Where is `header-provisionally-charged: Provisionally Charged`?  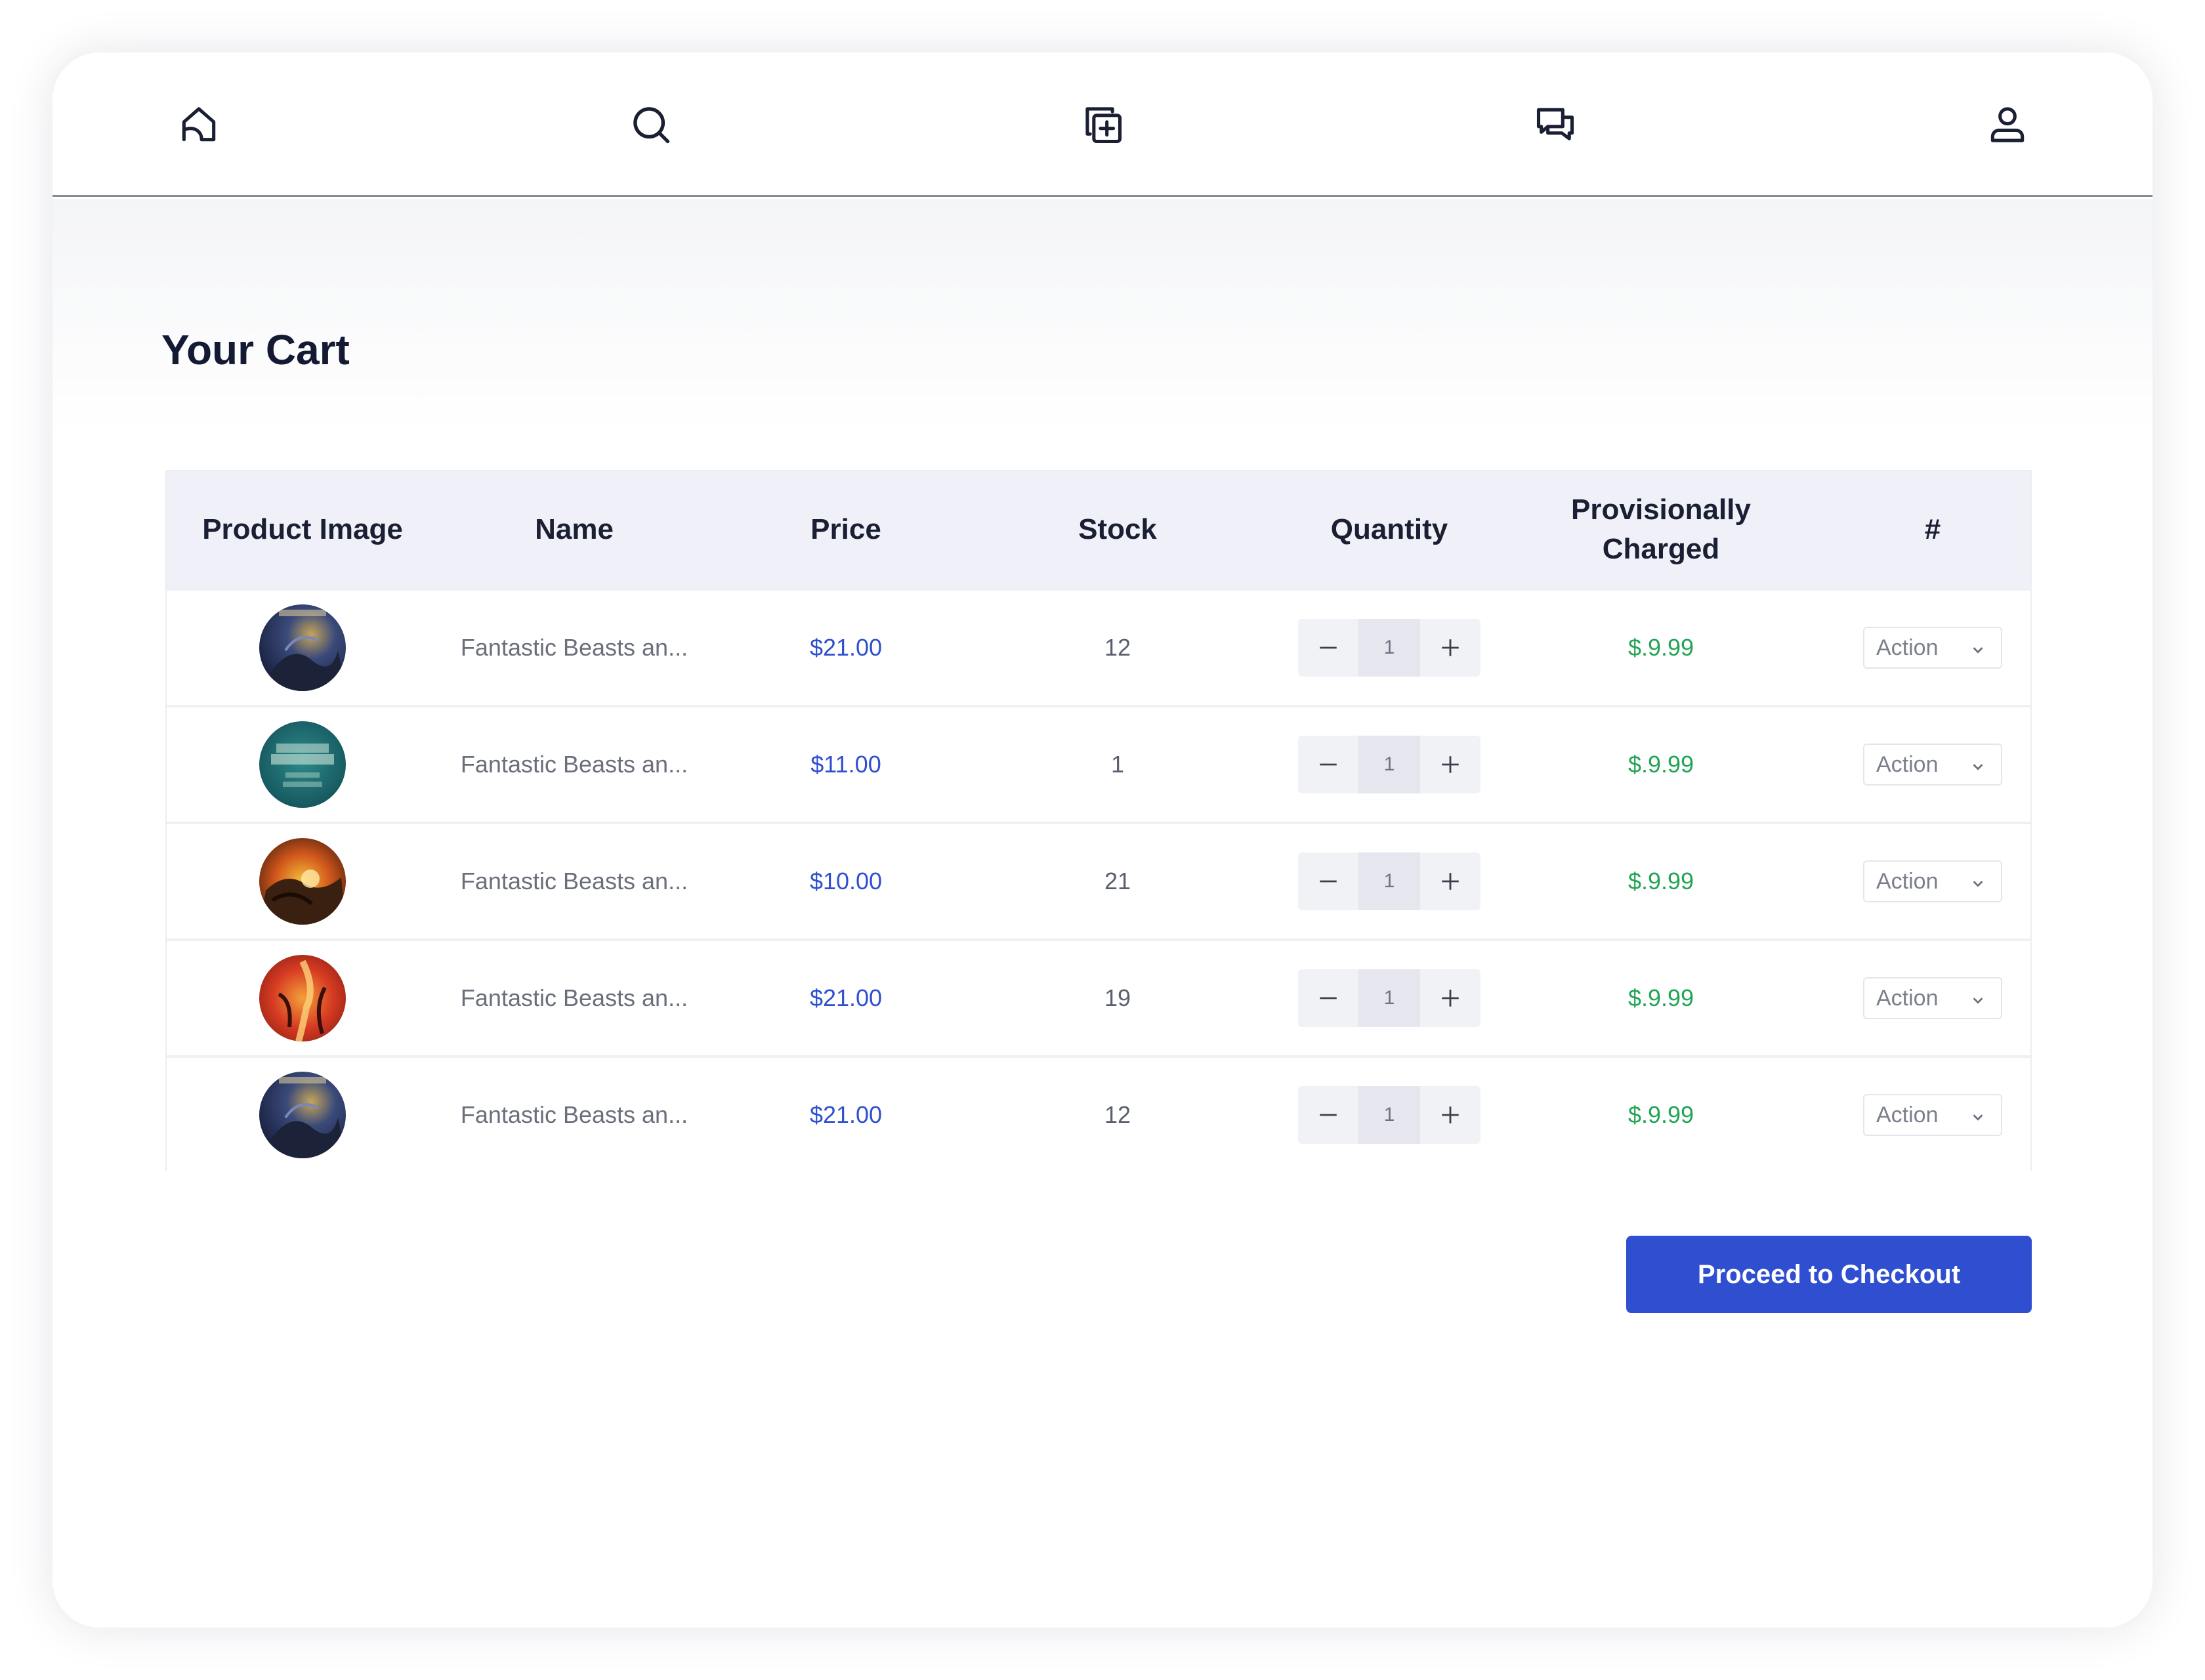 header-provisionally-charged: Provisionally Charged is located at coordinates (1661, 529).